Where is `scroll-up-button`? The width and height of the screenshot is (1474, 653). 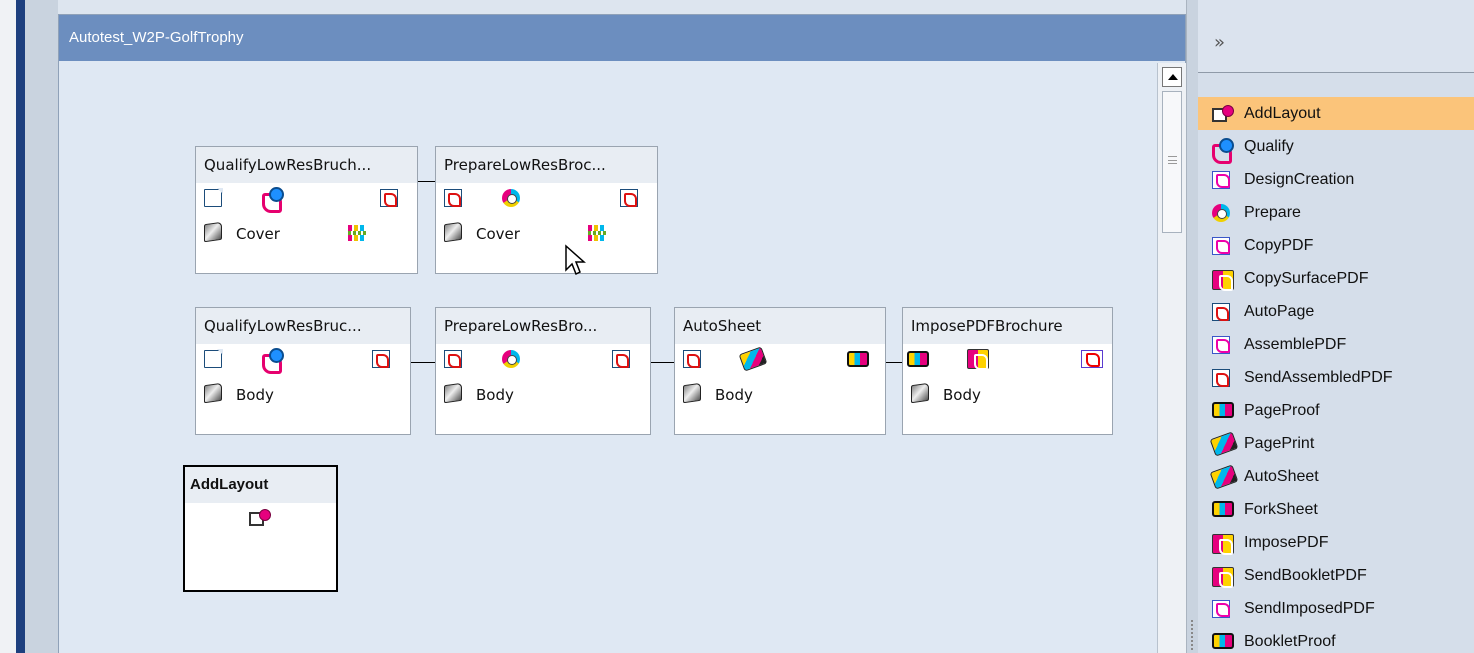 scroll-up-button is located at coordinates (1172, 77).